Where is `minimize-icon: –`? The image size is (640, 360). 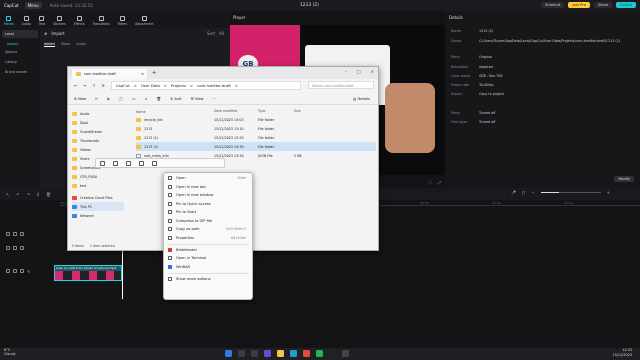
minimize-icon: – is located at coordinates (346, 71).